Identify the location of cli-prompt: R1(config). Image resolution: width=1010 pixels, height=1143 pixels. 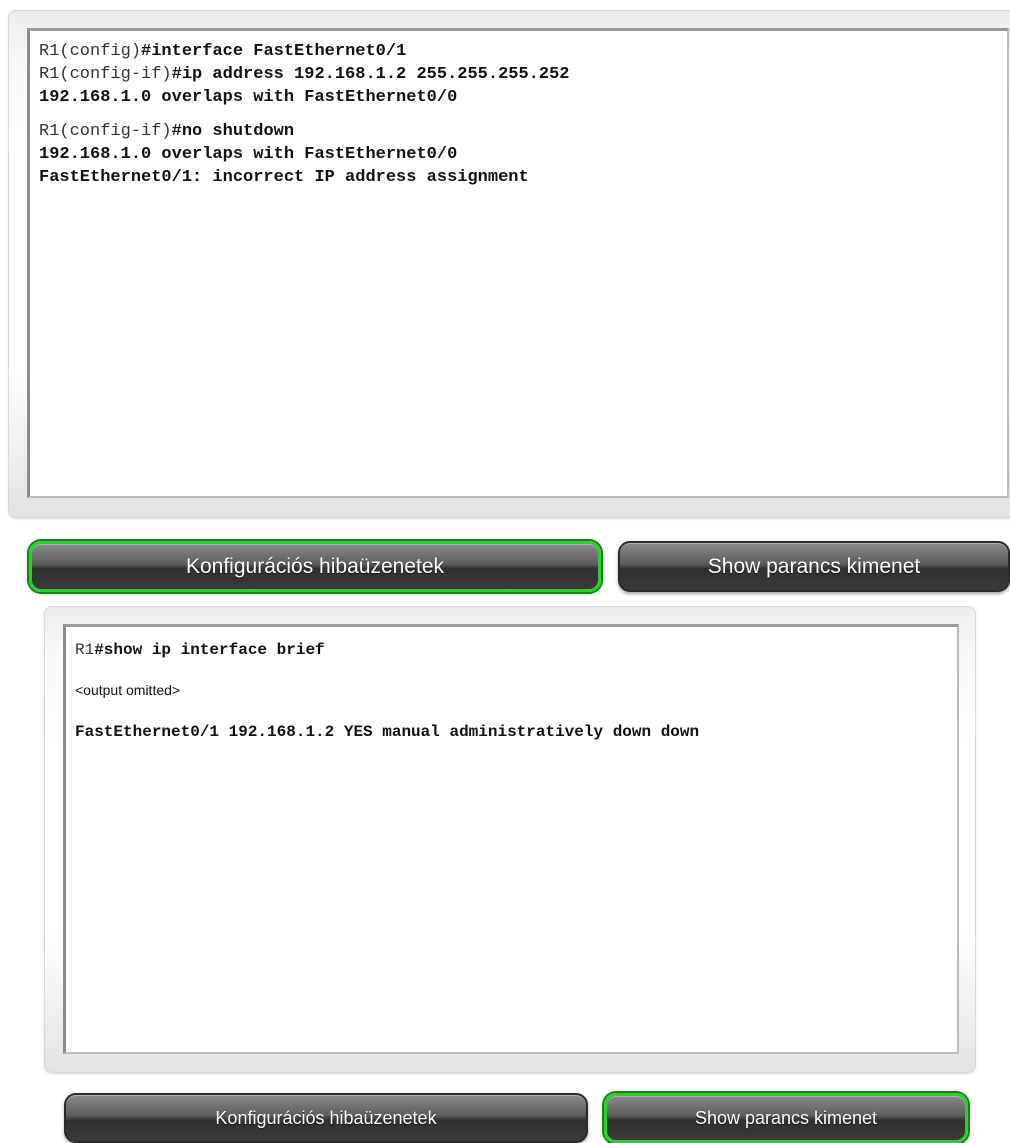
(90, 51).